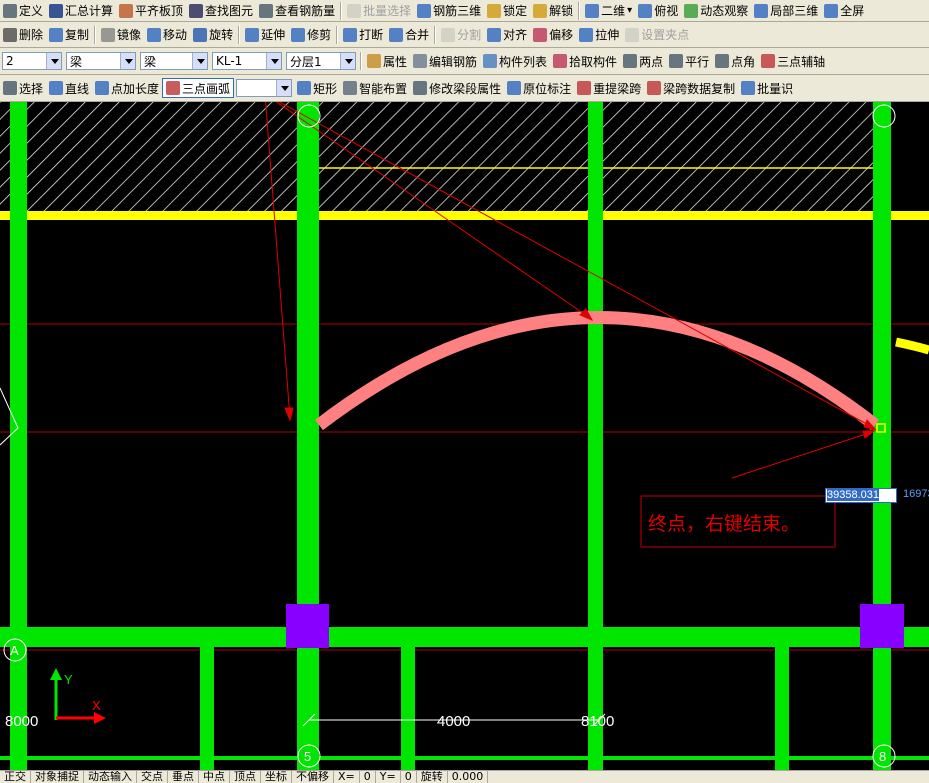 This screenshot has height=783, width=929. Describe the element at coordinates (152, 777) in the screenshot. I see `status-item: 交点` at that location.